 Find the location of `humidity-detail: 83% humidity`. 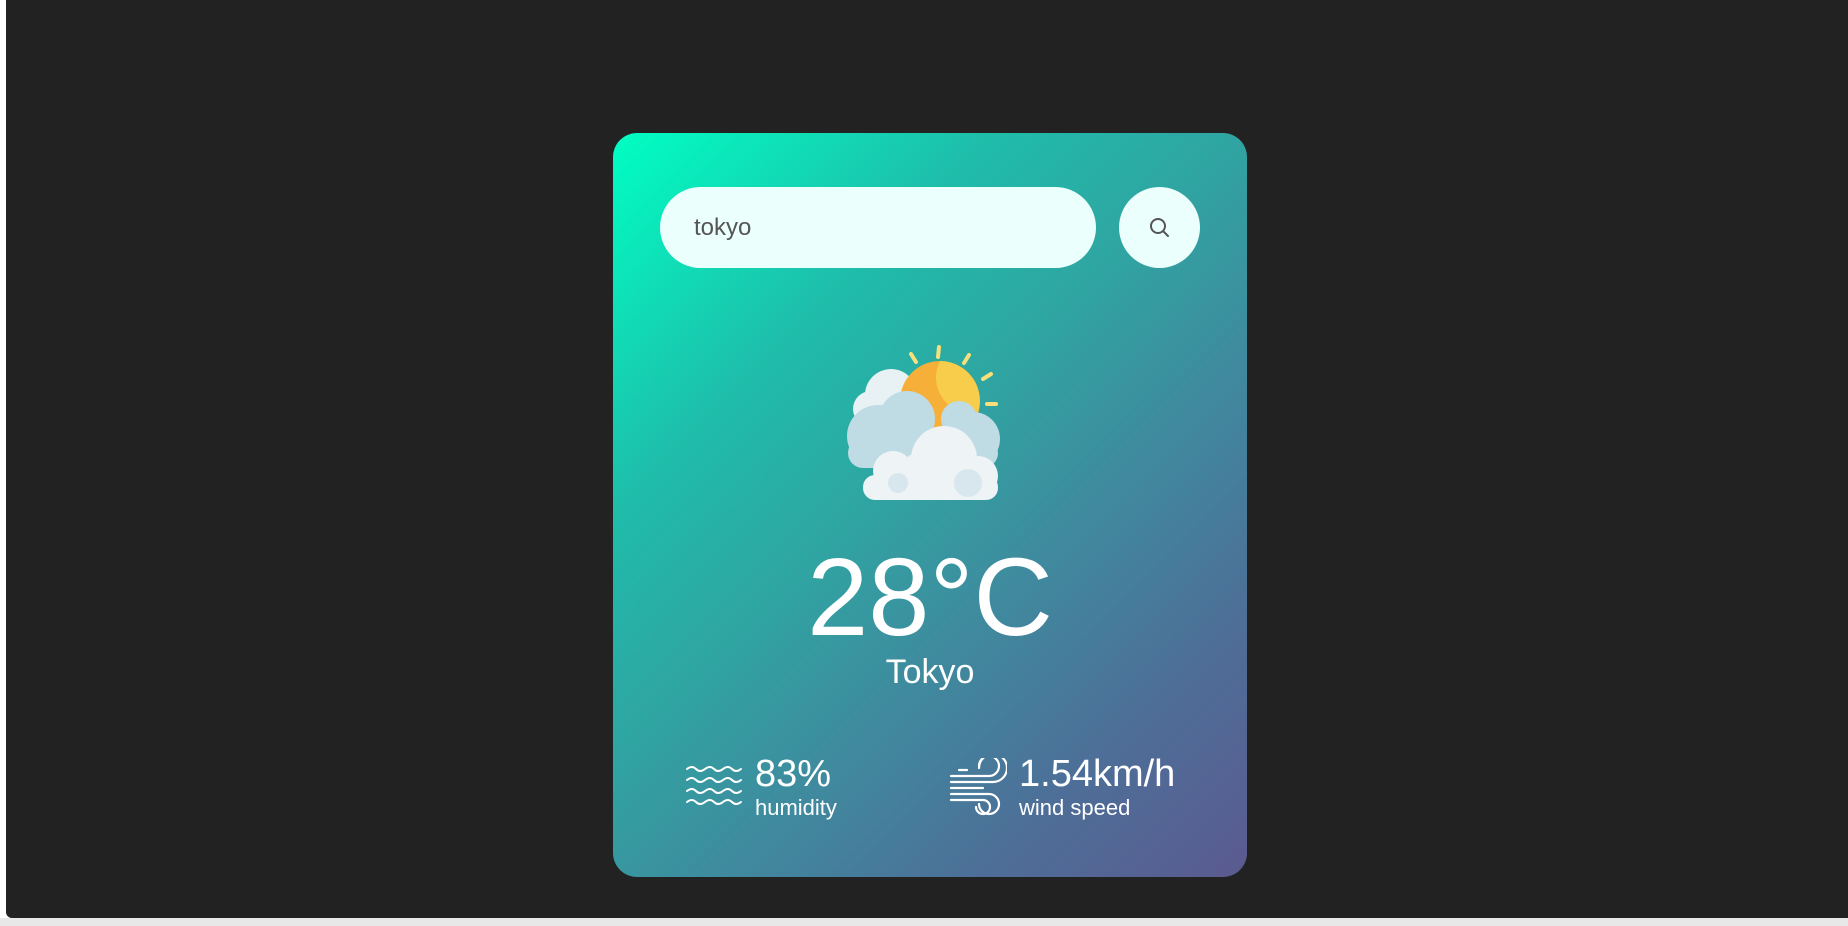

humidity-detail: 83% humidity is located at coordinates (761, 787).